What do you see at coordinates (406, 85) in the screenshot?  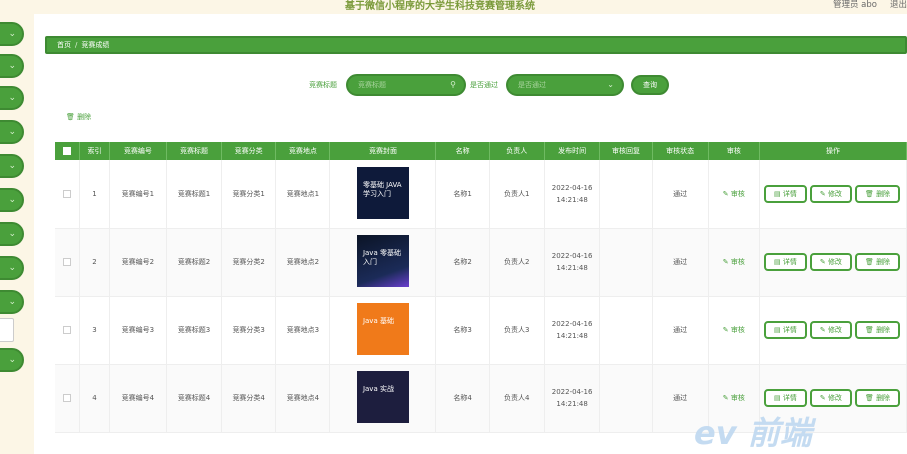 I see `title-search-input: 竞赛标题 ⚲` at bounding box center [406, 85].